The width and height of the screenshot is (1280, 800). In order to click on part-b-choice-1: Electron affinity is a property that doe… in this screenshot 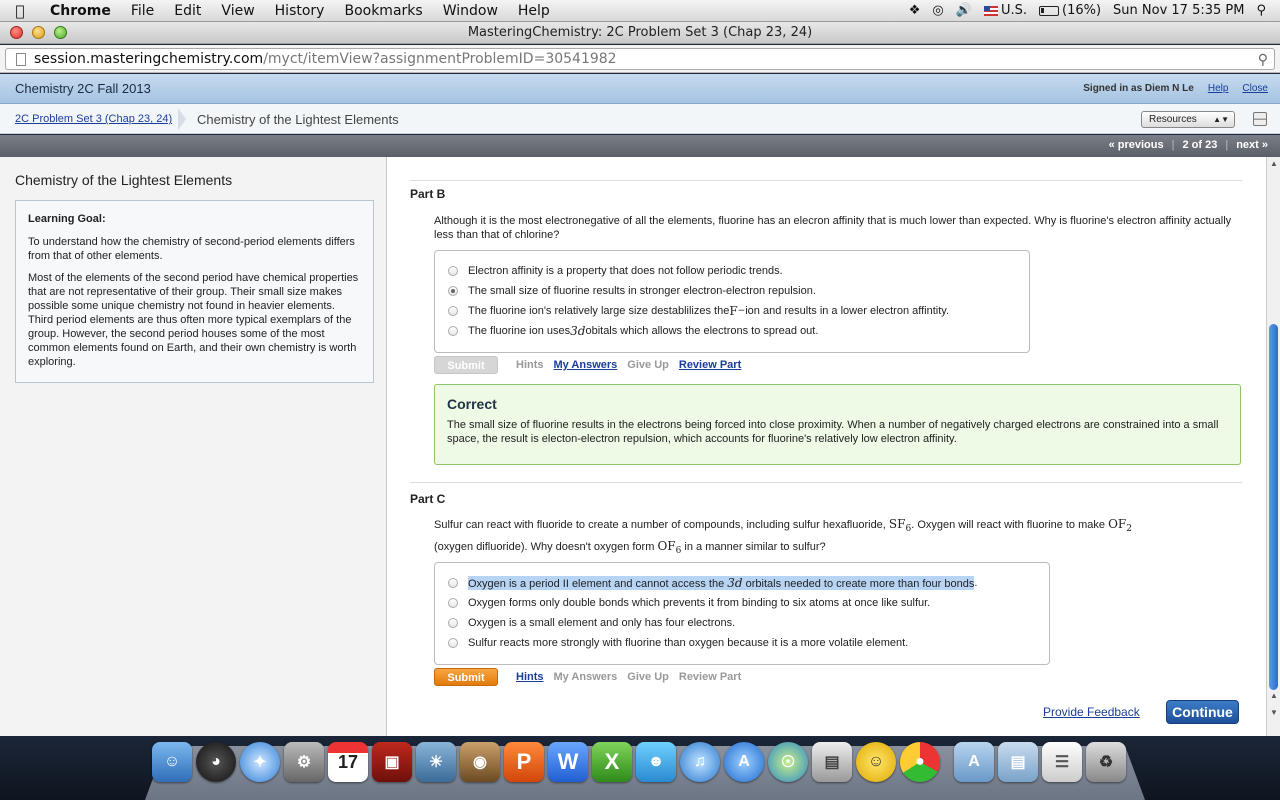, I will do `click(732, 271)`.